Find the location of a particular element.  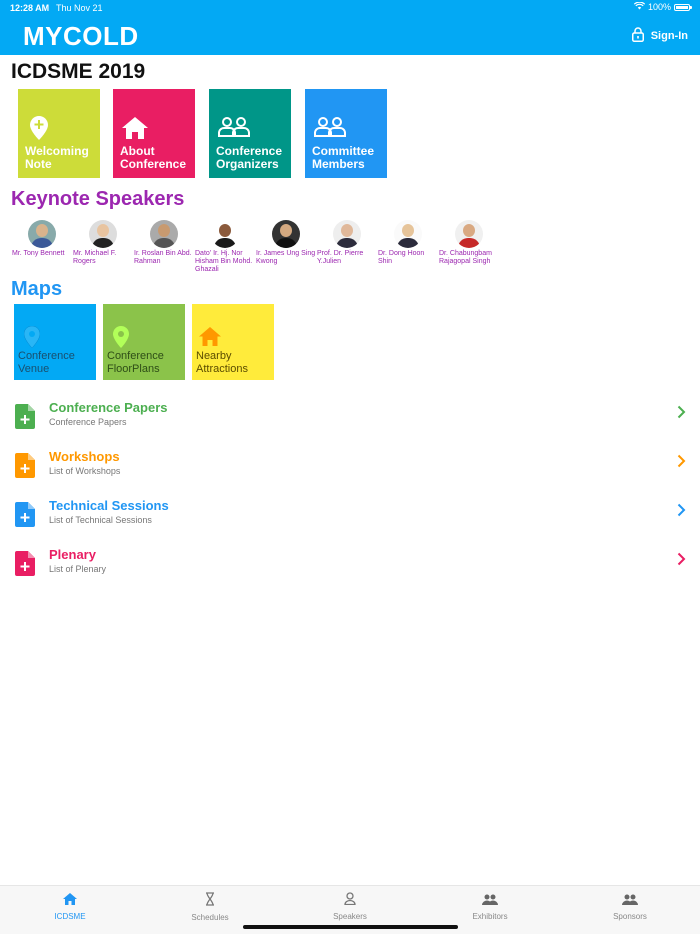

person-icon is located at coordinates (350, 900).